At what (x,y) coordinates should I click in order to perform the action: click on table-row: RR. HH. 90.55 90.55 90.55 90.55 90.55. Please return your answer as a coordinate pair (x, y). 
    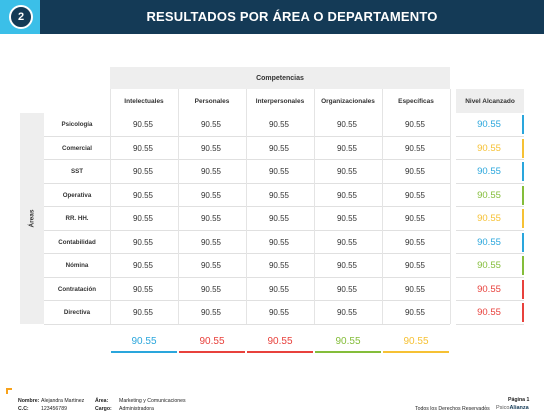
    Looking at the image, I should click on (247, 219).